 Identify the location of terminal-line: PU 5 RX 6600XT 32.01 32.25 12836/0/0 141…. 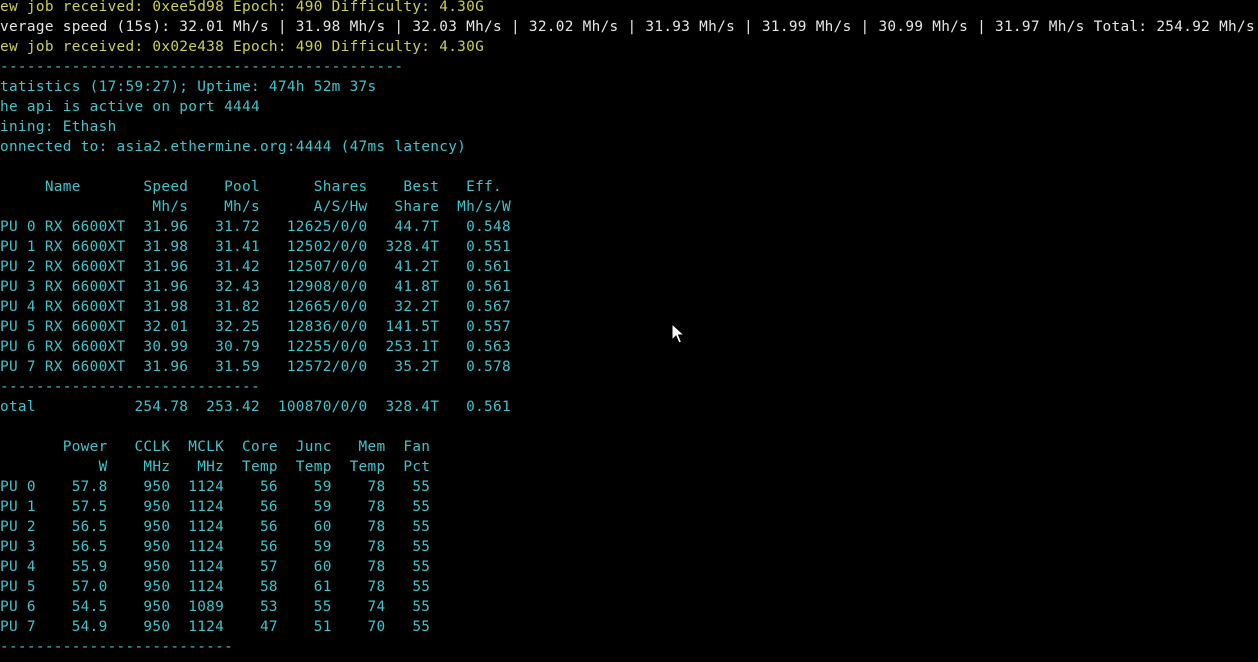
(255, 327).